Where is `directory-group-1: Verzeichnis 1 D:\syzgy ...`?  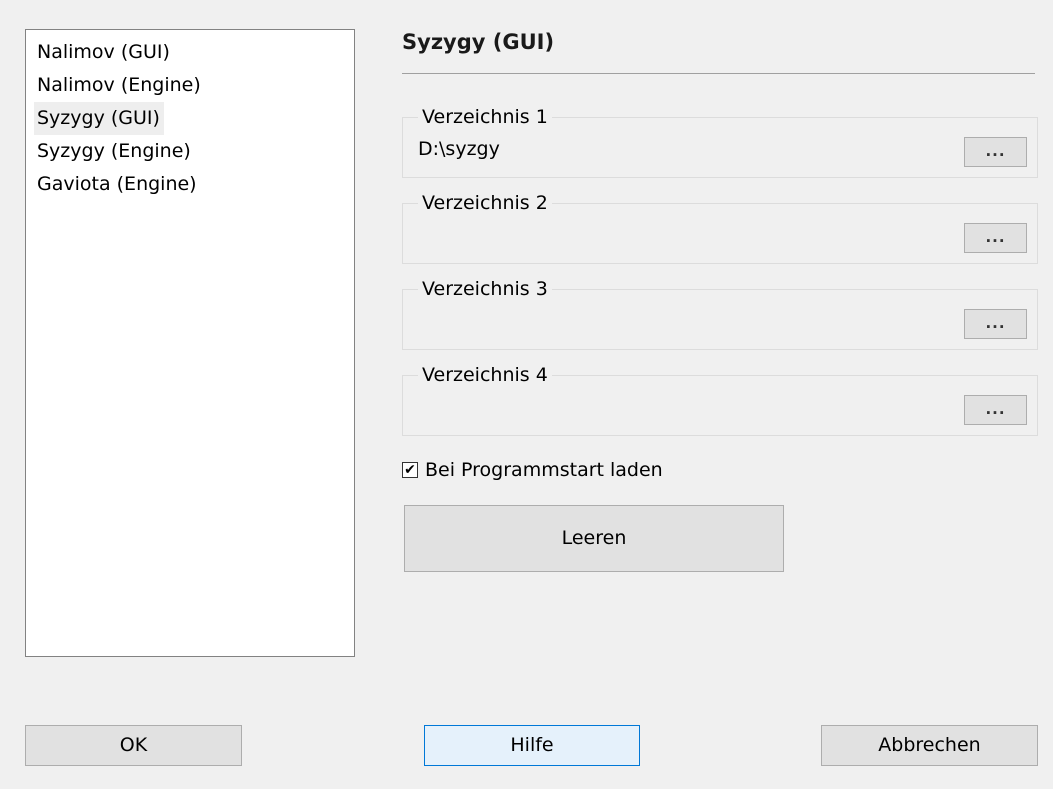 directory-group-1: Verzeichnis 1 D:\syzgy ... is located at coordinates (720, 141).